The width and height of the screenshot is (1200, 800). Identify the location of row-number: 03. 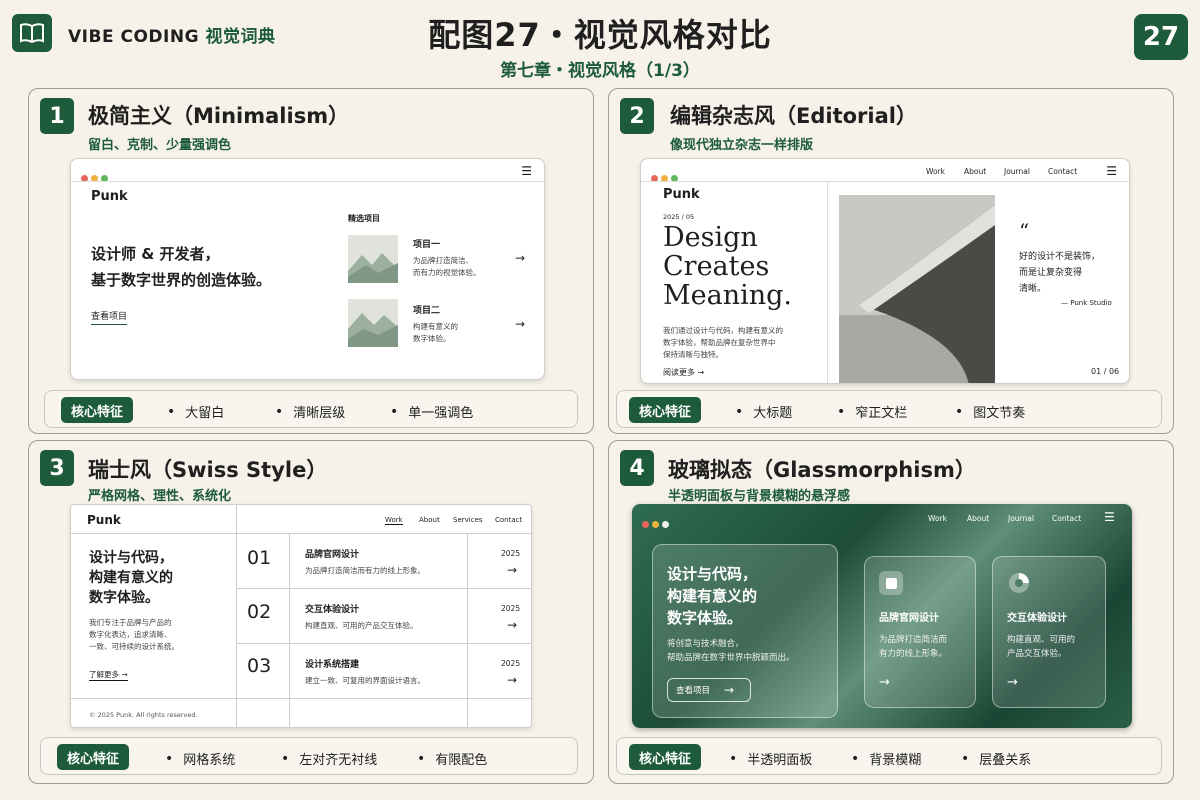
(259, 666).